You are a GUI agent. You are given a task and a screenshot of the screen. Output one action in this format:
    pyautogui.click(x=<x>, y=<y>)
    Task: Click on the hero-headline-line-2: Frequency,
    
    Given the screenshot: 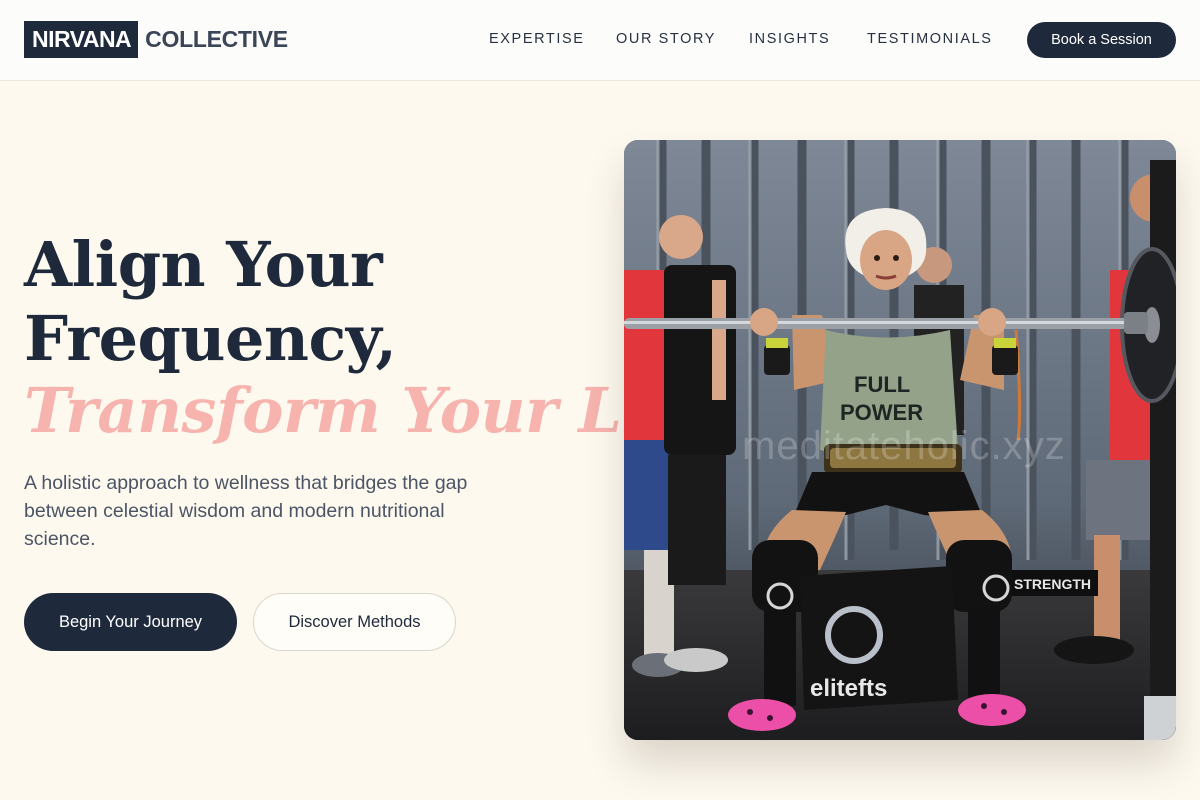 What is the action you would take?
    pyautogui.click(x=210, y=338)
    